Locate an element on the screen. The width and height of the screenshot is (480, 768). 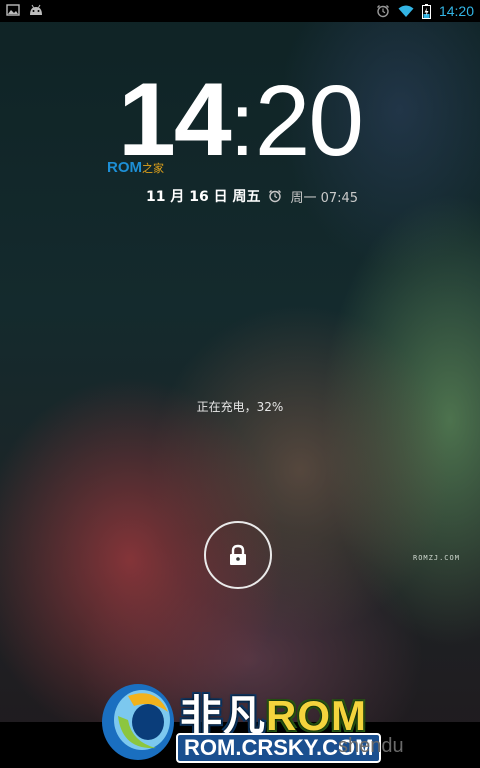
alarm-clock-icon is located at coordinates (275, 196).